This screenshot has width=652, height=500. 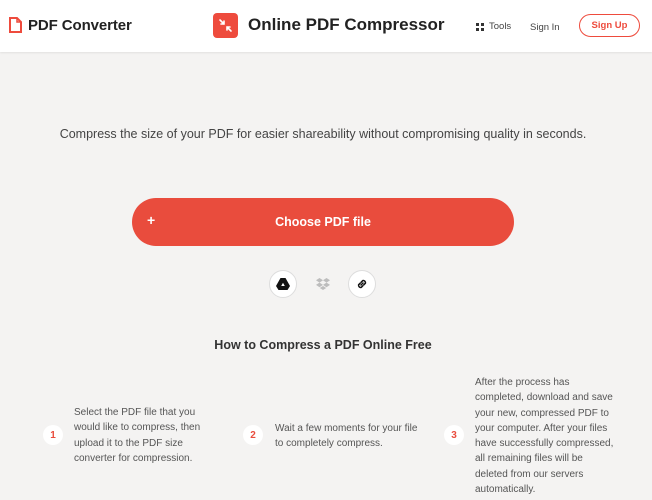 What do you see at coordinates (454, 435) in the screenshot?
I see `step-3-number: 3` at bounding box center [454, 435].